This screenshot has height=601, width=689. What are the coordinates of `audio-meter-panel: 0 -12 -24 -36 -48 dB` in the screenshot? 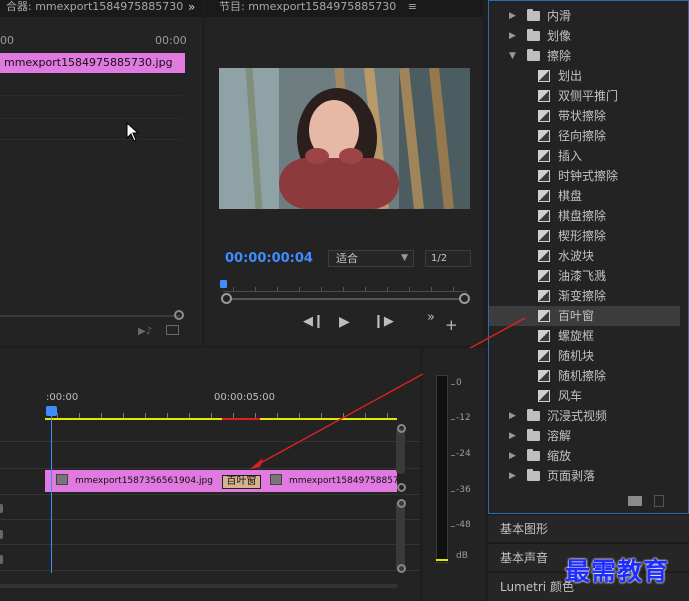 It's located at (454, 474).